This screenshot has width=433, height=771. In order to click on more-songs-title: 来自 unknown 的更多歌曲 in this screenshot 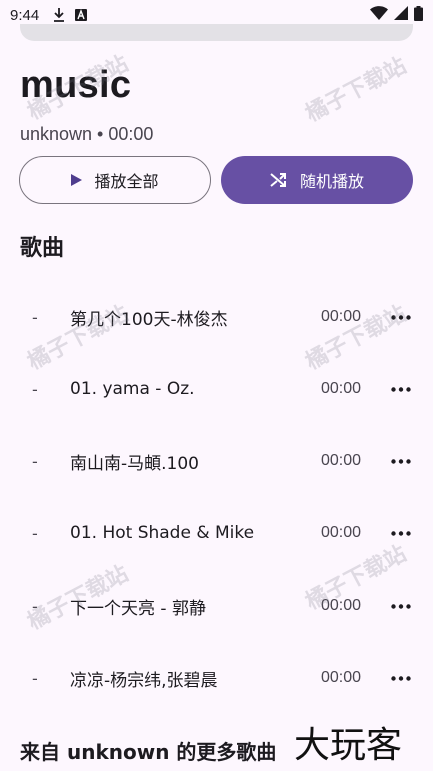, I will do `click(148, 752)`.